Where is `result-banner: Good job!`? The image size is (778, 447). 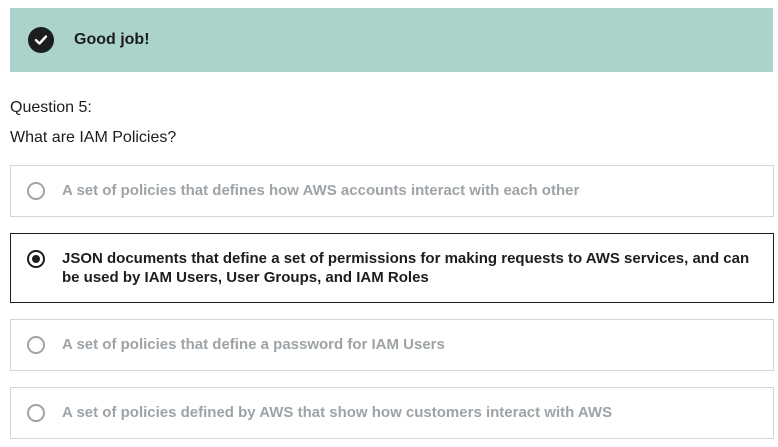
result-banner: Good job! is located at coordinates (391, 40).